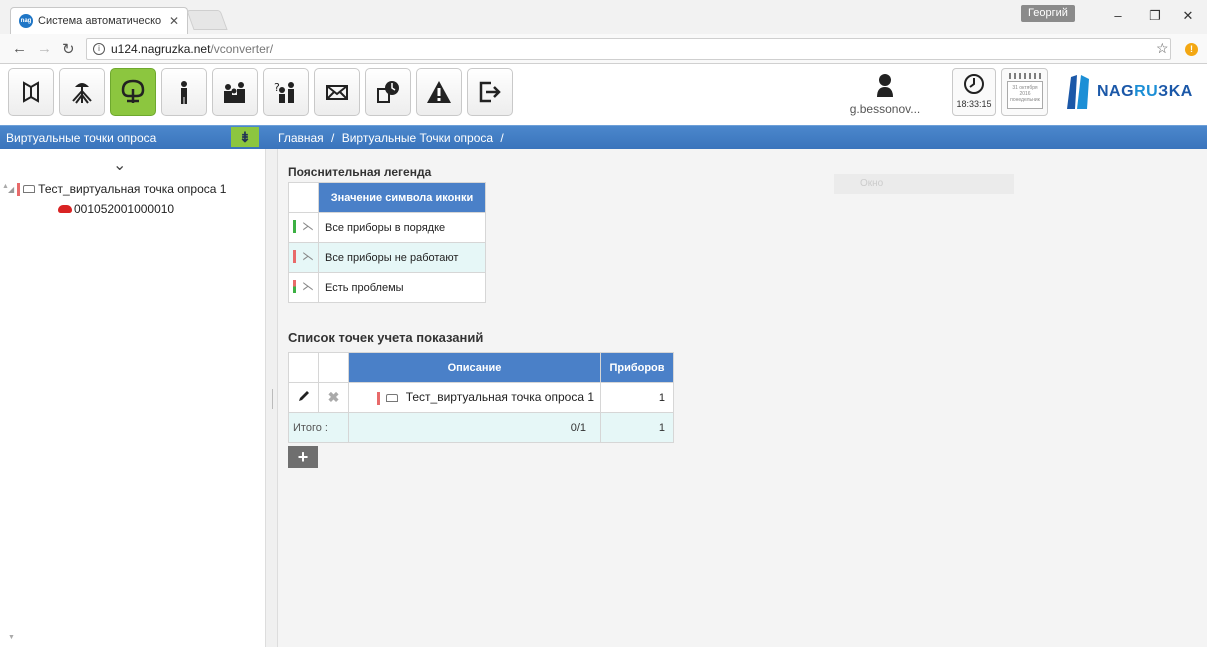 The height and width of the screenshot is (647, 1207). I want to click on nagruzka-logo: NAGRUЗKA, so click(1133, 92).